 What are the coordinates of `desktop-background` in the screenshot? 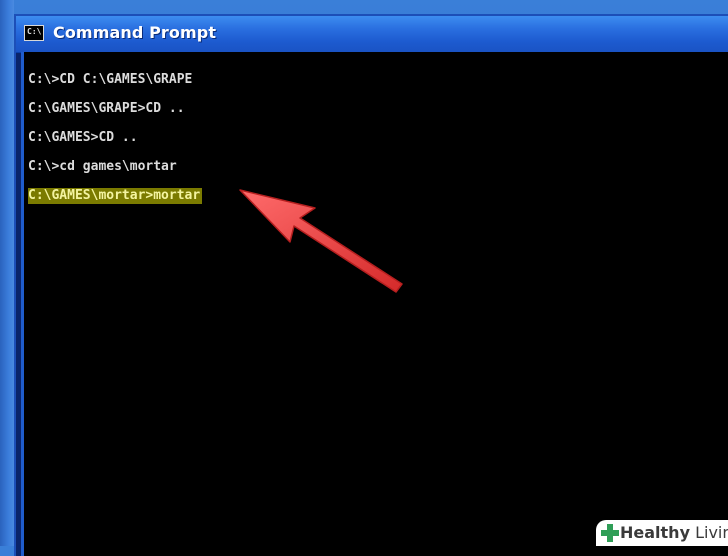 It's located at (7, 273).